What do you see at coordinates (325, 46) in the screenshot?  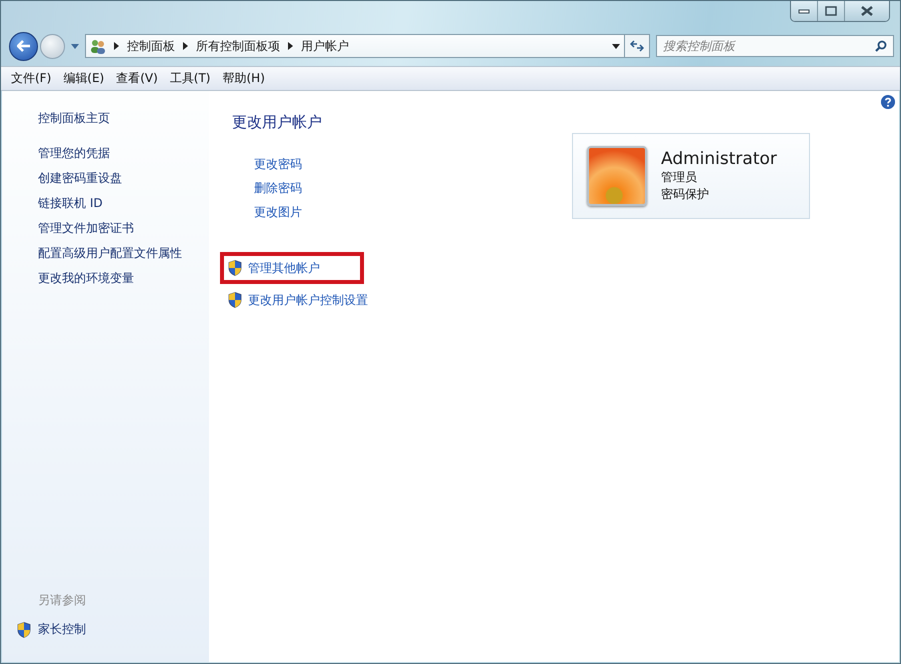 I see `breadcrumb-item: 用户帐户` at bounding box center [325, 46].